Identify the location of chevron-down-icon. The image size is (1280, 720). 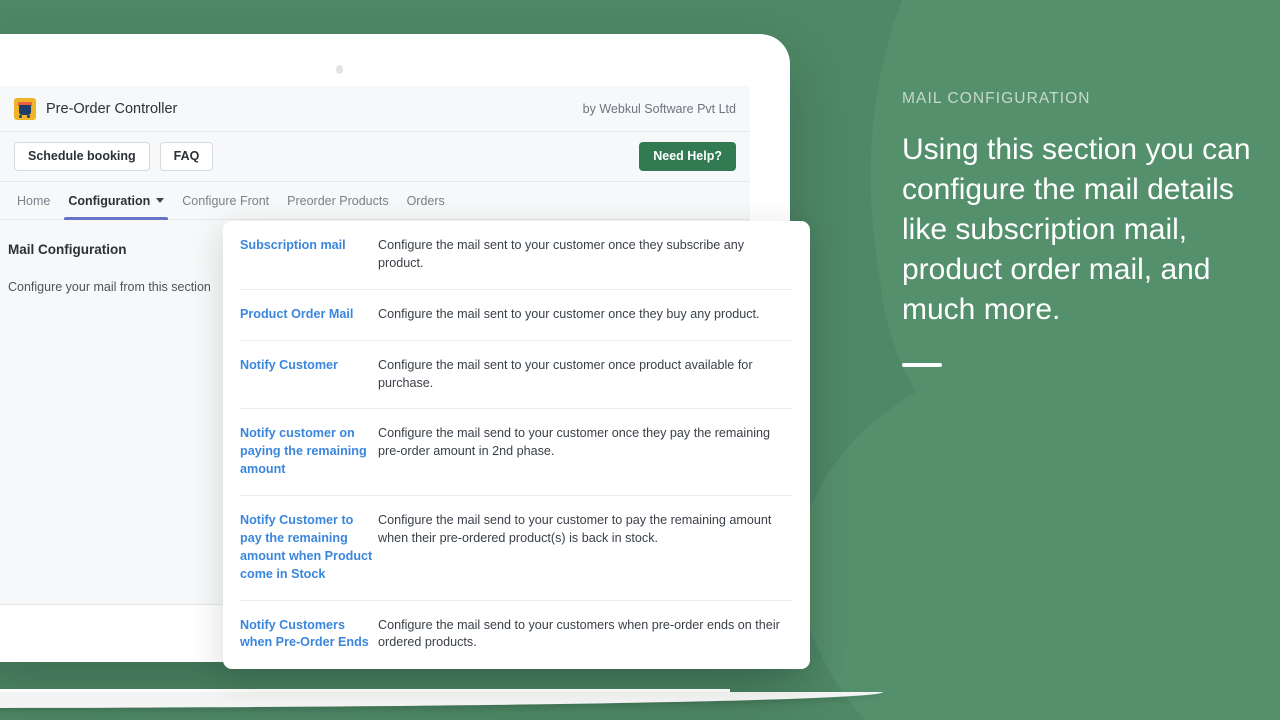
(160, 200).